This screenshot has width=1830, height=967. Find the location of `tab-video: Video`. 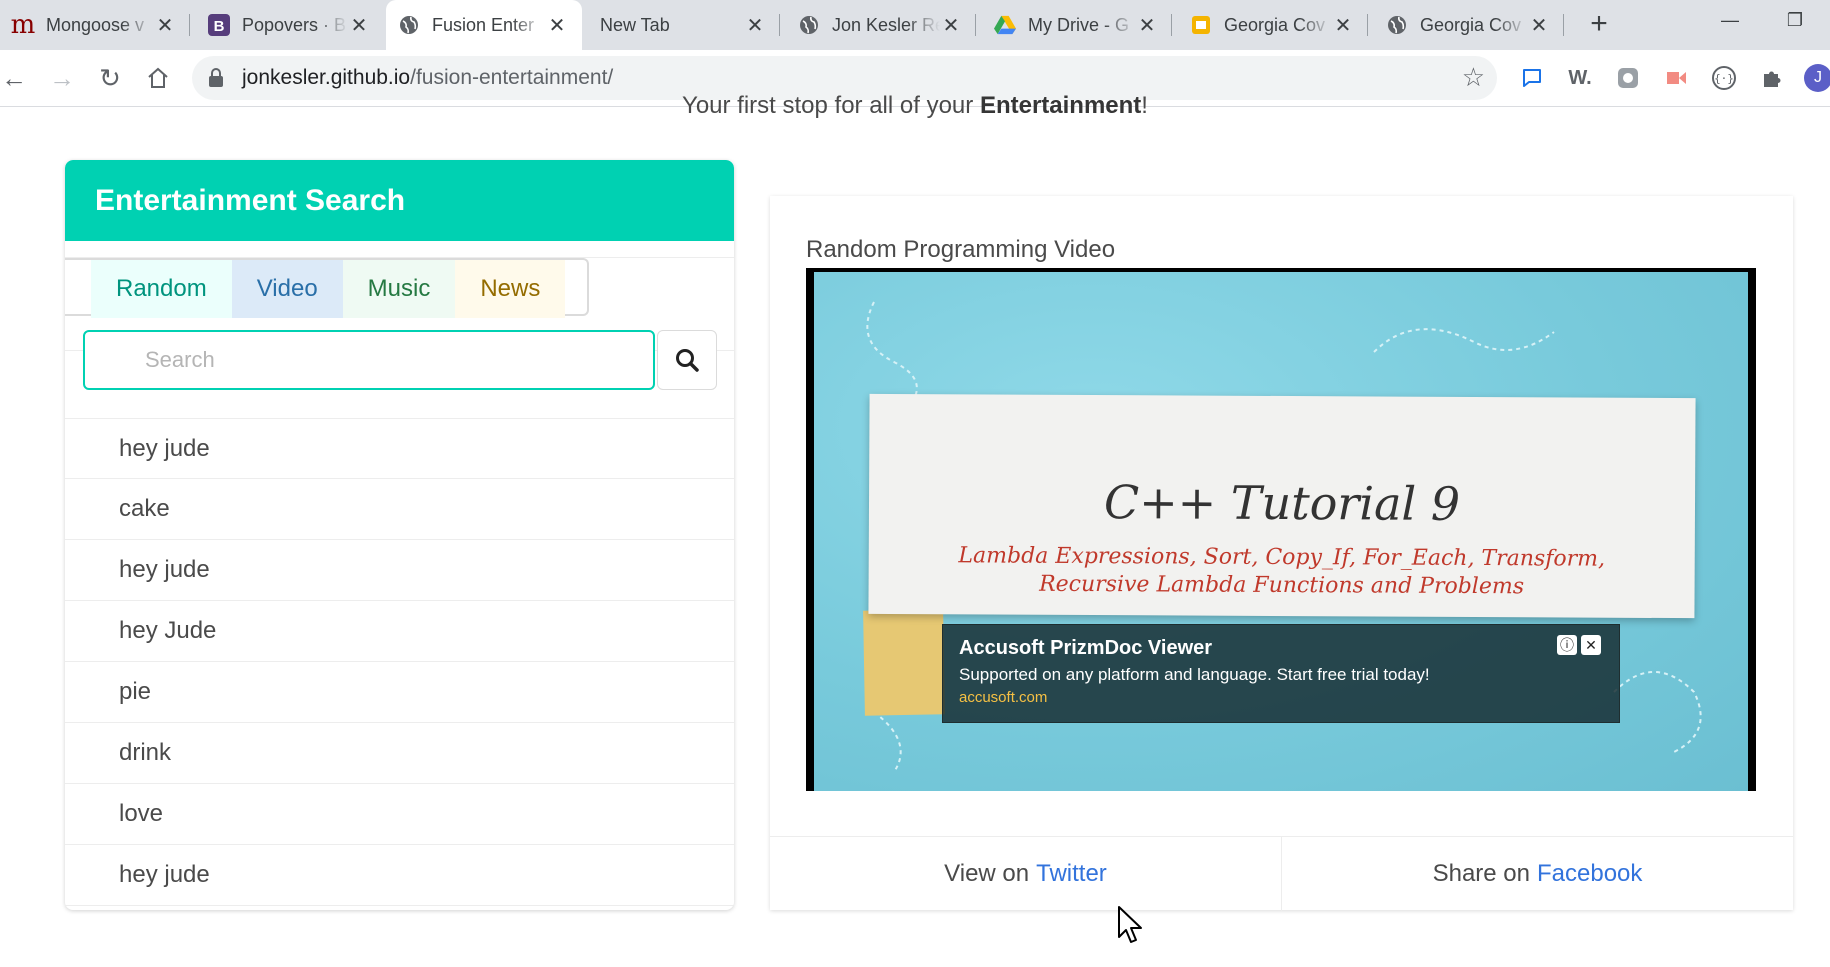

tab-video: Video is located at coordinates (287, 289).